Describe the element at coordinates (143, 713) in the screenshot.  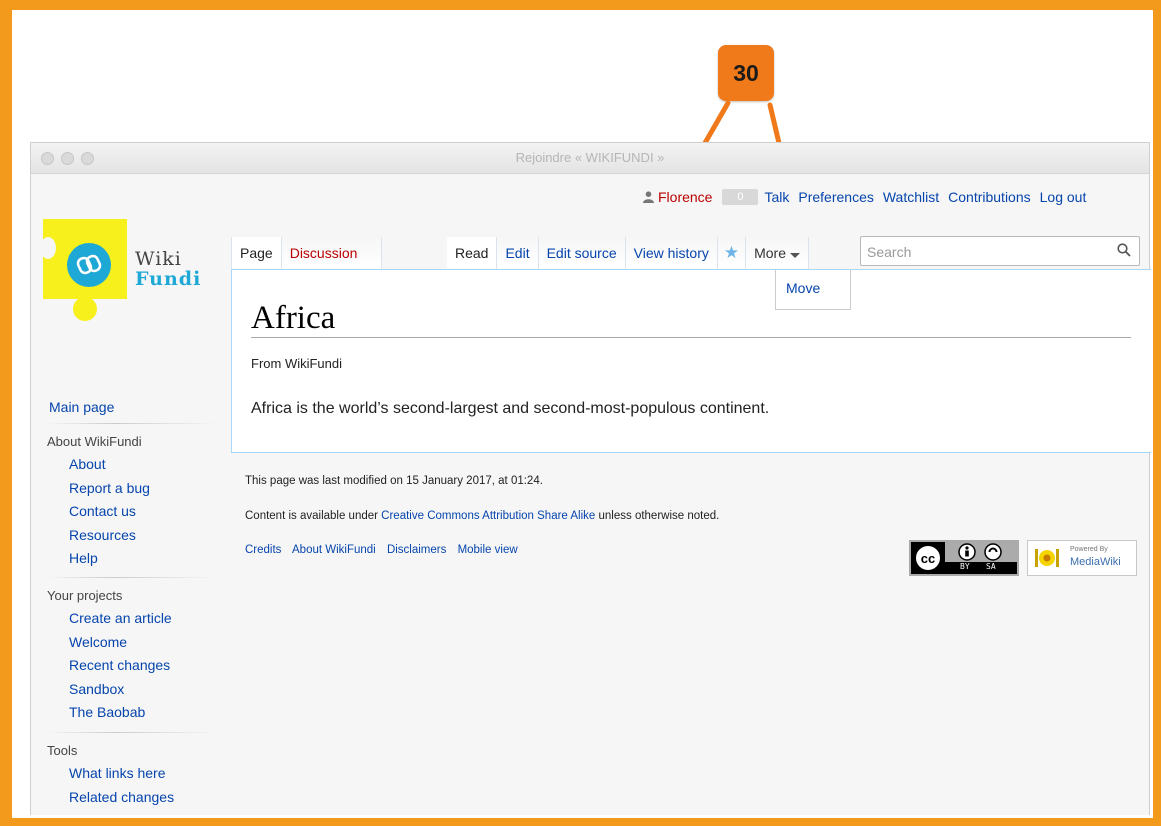
I see `sidebar-item-the-baobab: The Baobab` at that location.